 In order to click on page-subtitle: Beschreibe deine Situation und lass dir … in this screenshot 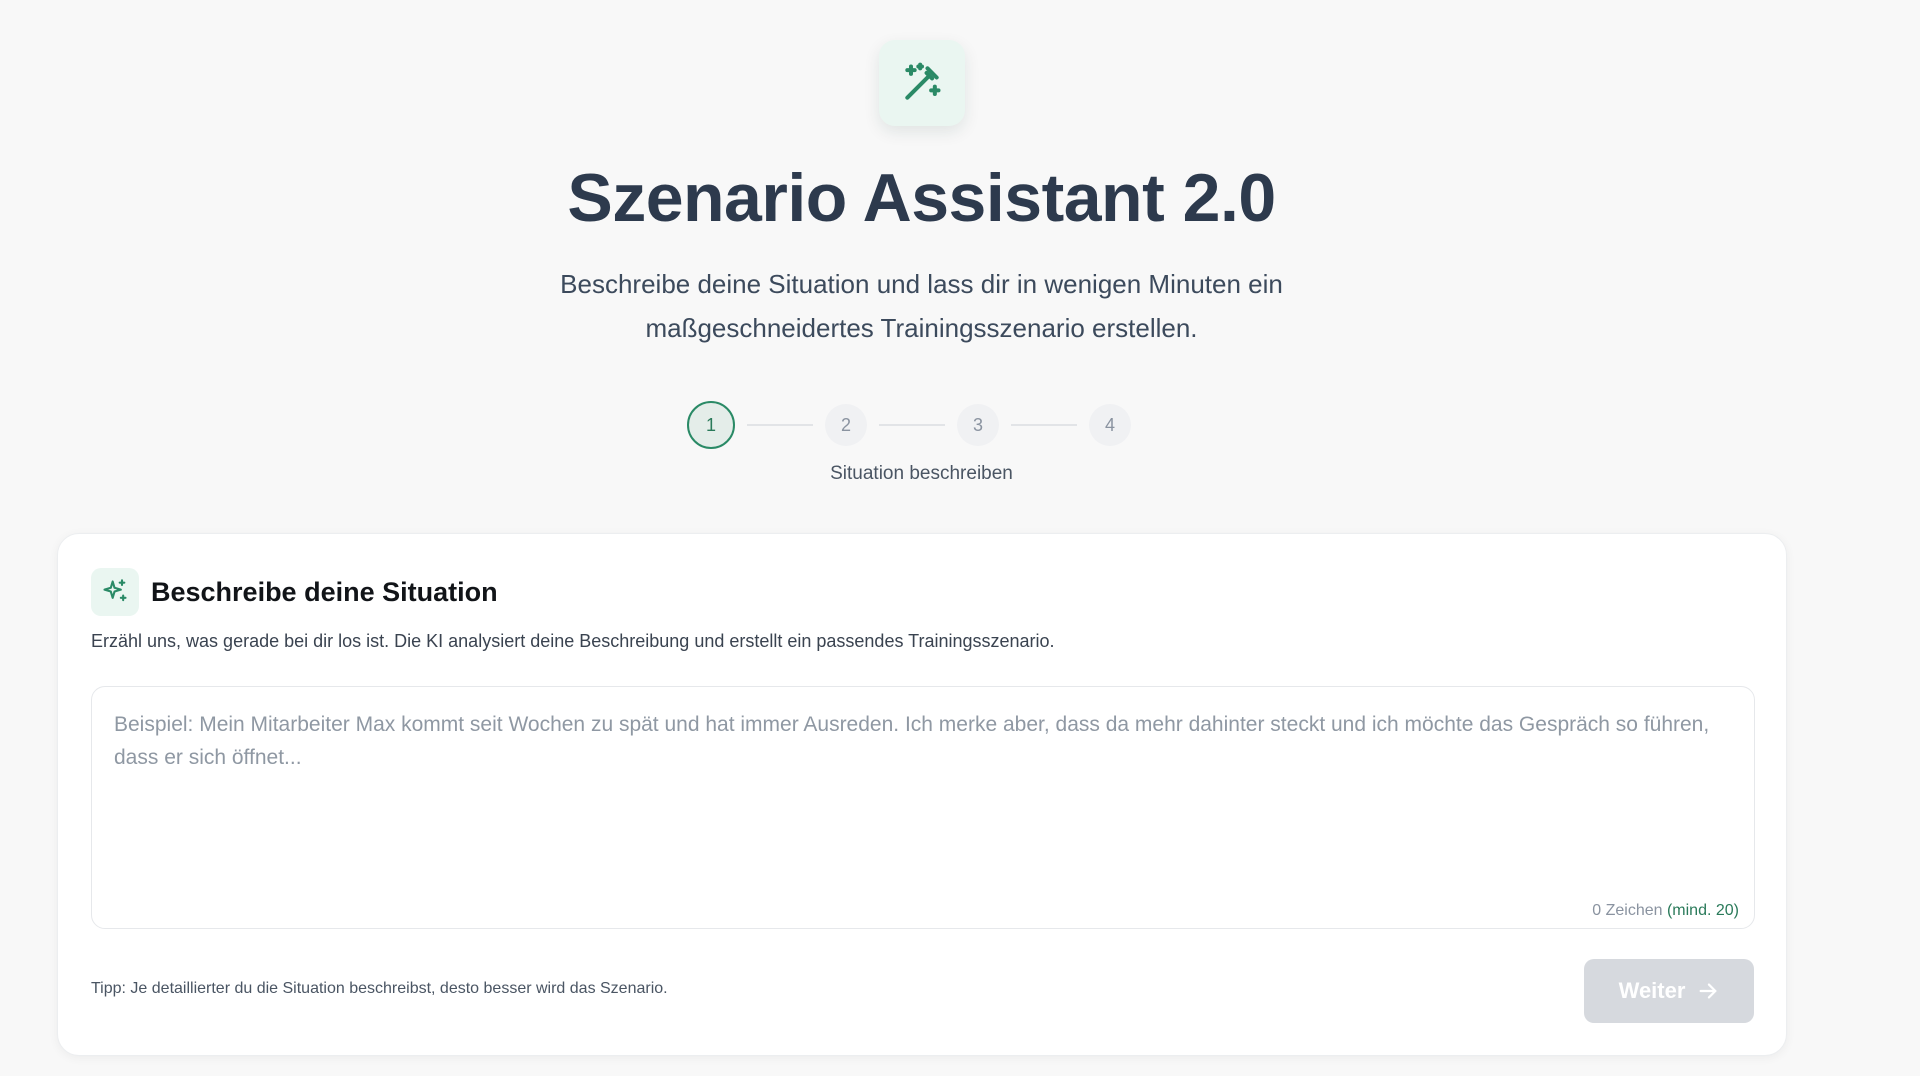, I will do `click(921, 306)`.